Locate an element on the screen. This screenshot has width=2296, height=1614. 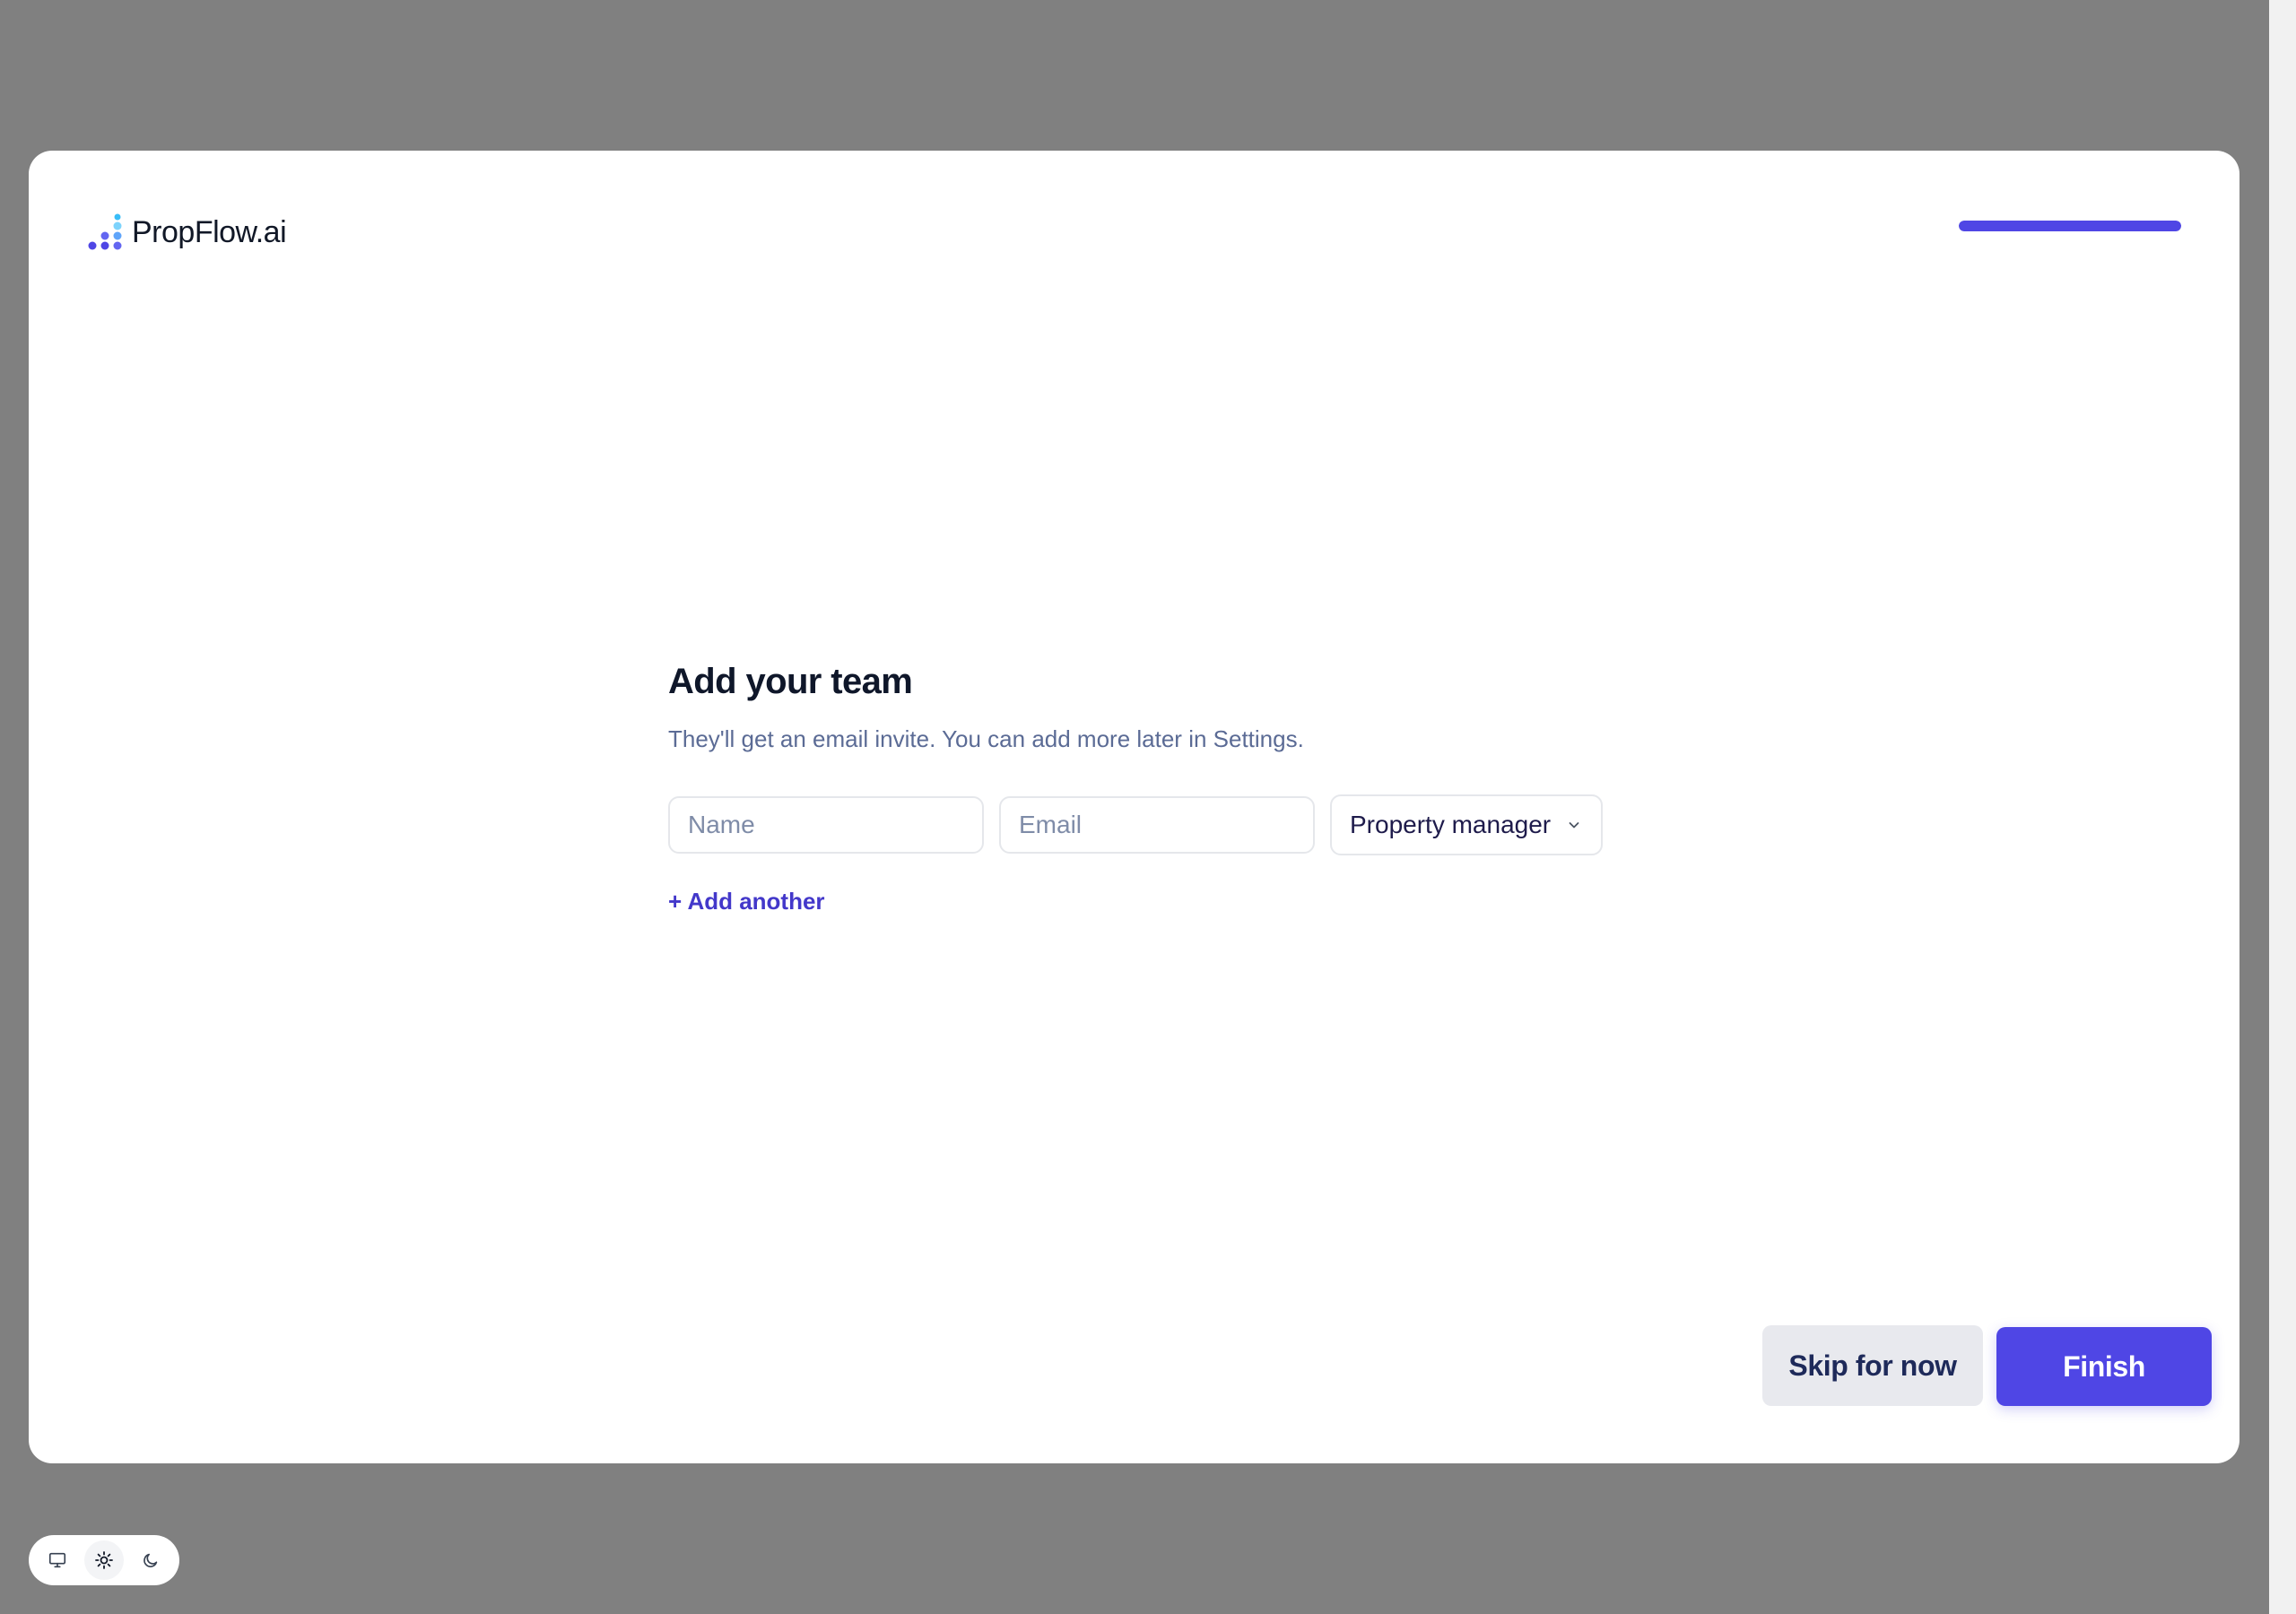
theme-dark-button is located at coordinates (150, 1560).